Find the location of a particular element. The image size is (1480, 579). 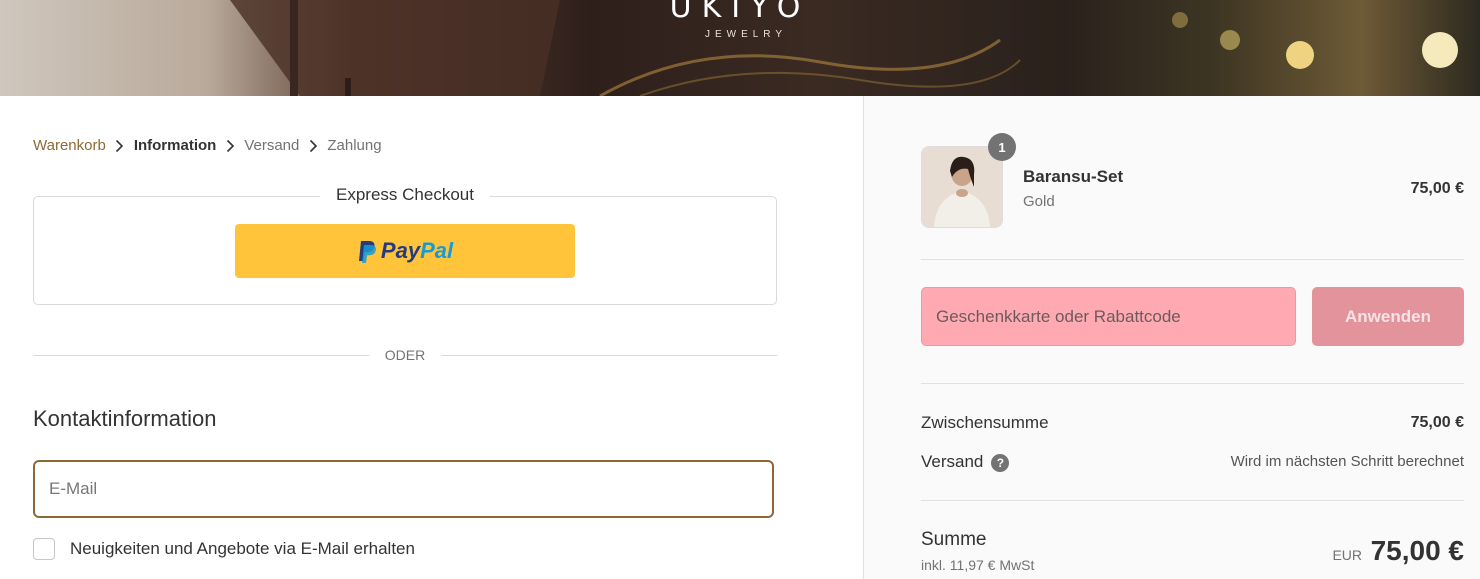

or-divider-label: ODER is located at coordinates (405, 355).